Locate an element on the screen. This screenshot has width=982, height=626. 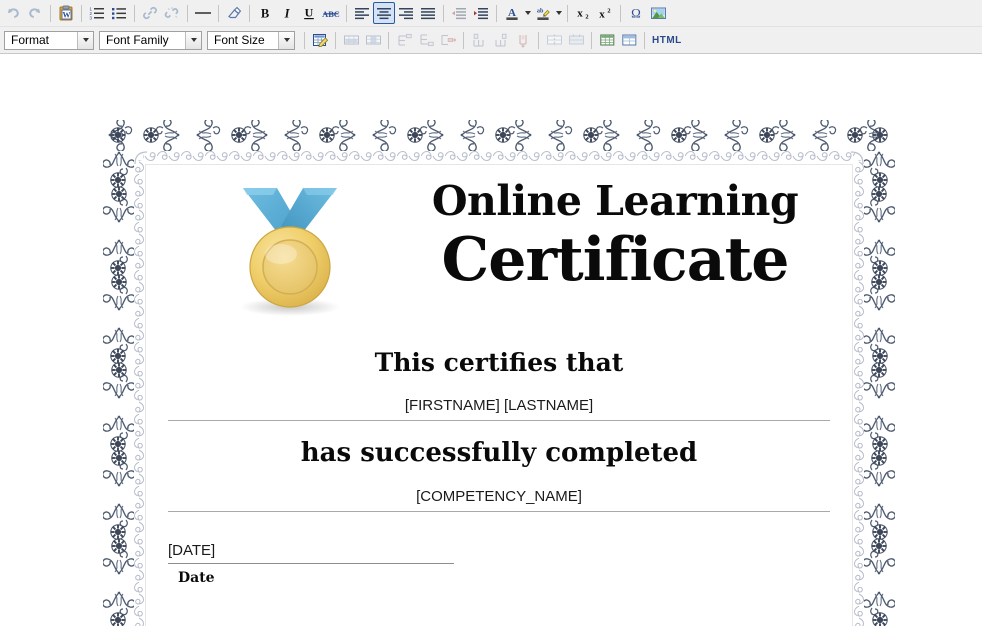
html-source-button: HTML is located at coordinates (667, 40).